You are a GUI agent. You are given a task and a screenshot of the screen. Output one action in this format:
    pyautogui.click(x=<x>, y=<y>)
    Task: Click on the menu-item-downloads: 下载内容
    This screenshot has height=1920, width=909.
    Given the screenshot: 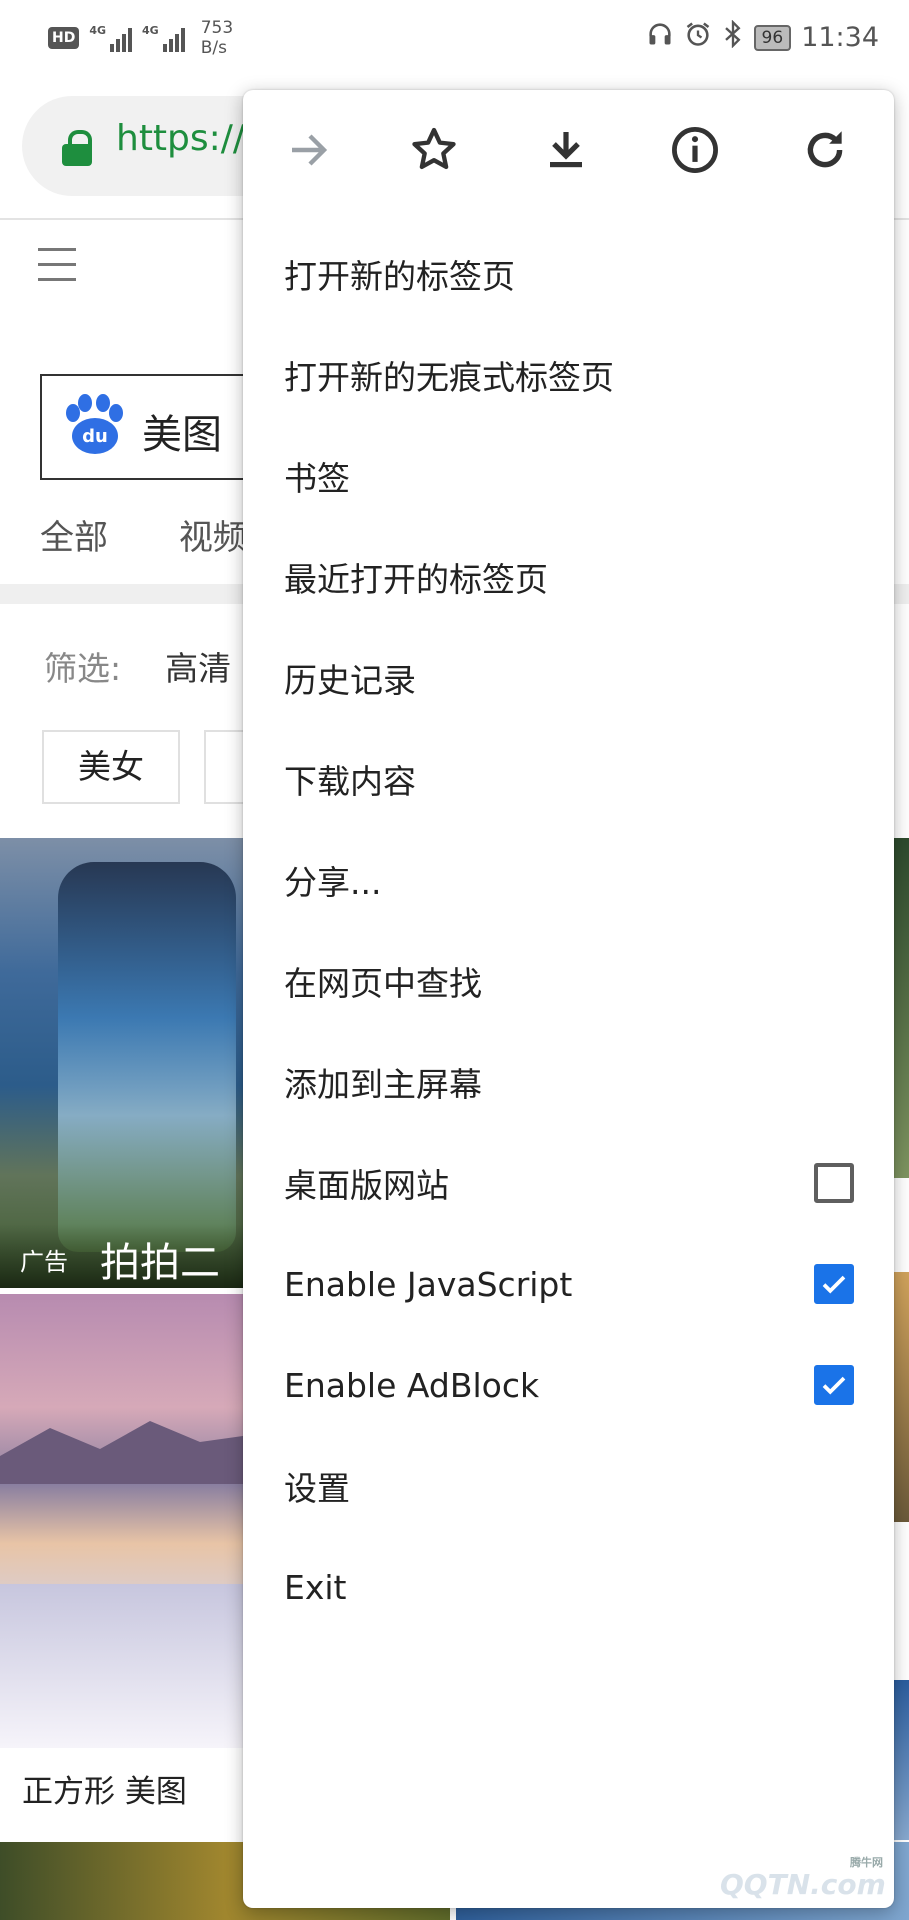 What is the action you would take?
    pyautogui.click(x=574, y=779)
    